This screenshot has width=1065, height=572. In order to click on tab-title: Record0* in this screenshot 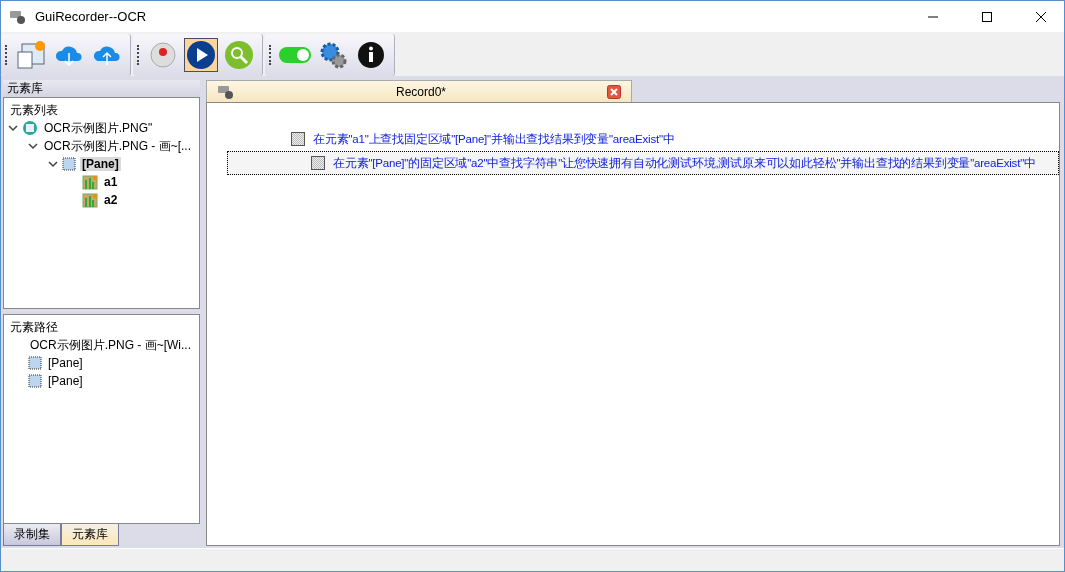, I will do `click(421, 91)`.